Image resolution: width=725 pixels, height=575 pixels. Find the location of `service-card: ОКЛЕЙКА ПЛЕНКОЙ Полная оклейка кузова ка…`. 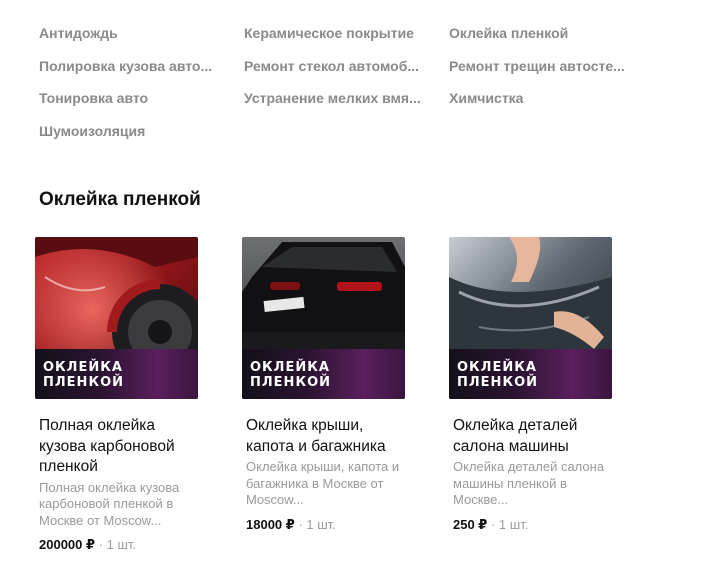

service-card: ОКЛЕЙКА ПЛЕНКОЙ Полная оклейка кузова ка… is located at coordinates (116, 395).